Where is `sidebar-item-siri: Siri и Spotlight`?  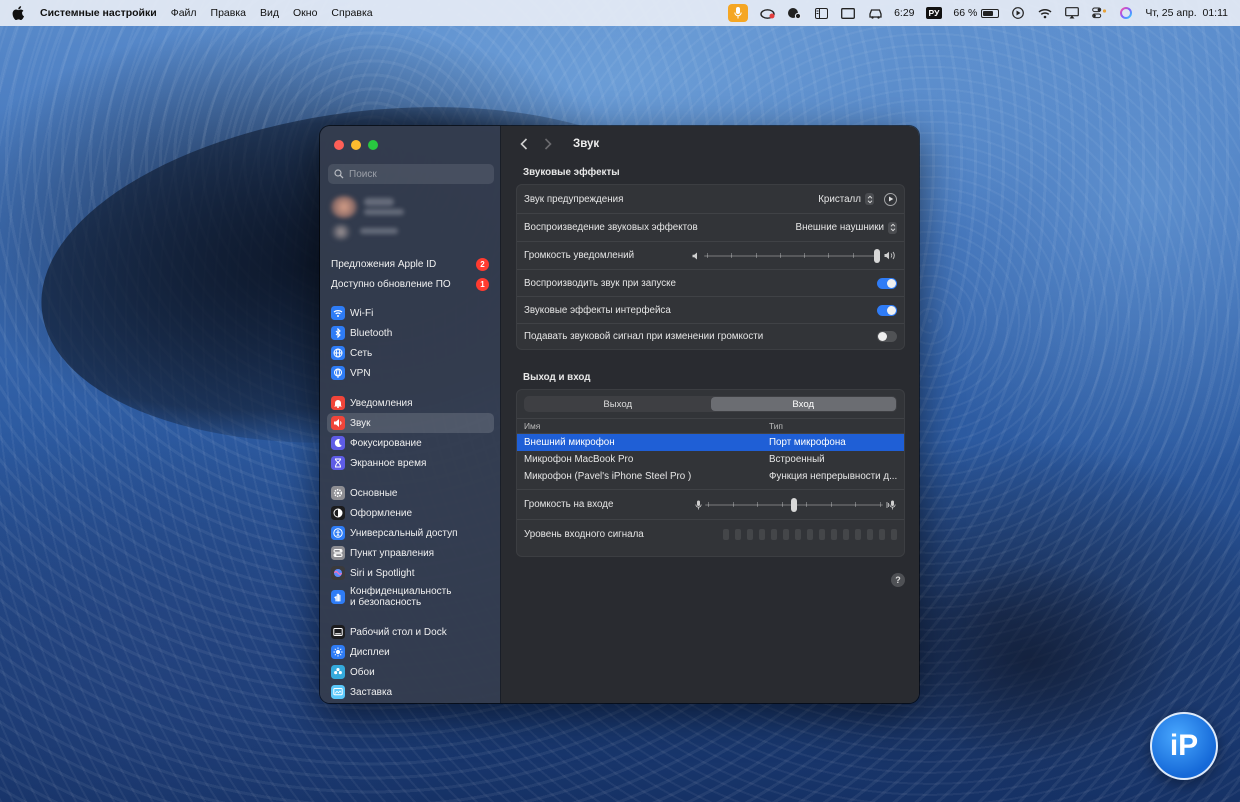 sidebar-item-siri: Siri и Spotlight is located at coordinates (410, 573).